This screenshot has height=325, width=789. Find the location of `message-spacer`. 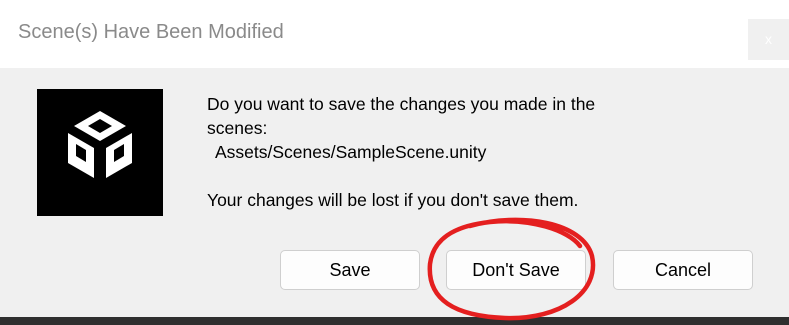

message-spacer is located at coordinates (467, 176).